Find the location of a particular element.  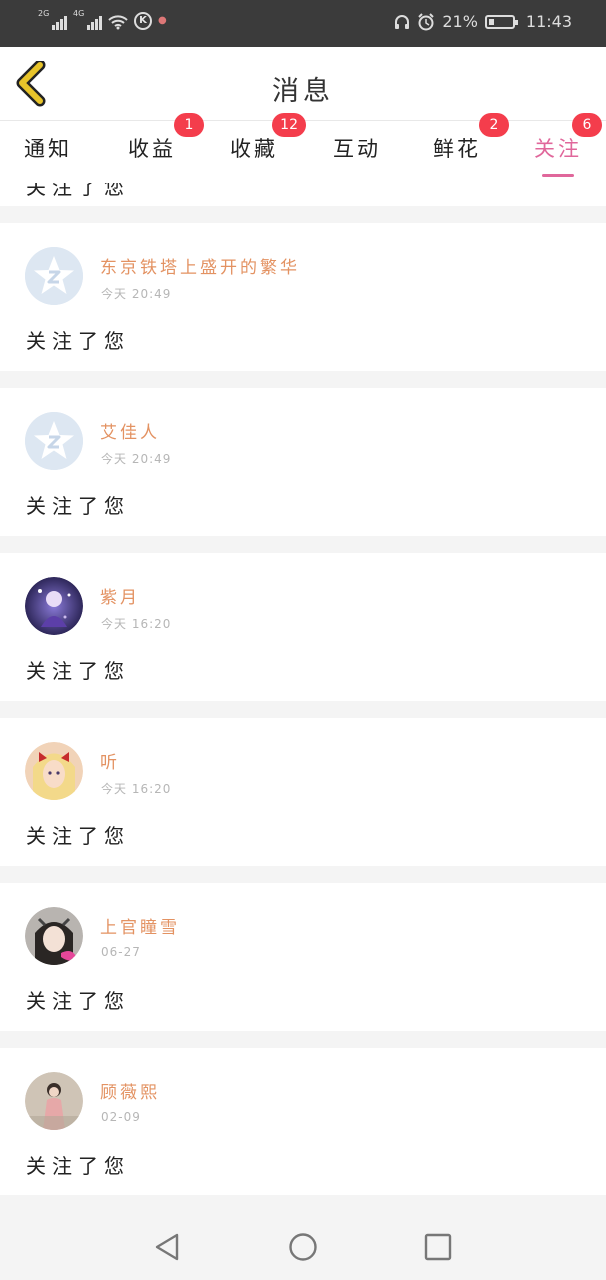

system-navigation-bar is located at coordinates (303, 1246).